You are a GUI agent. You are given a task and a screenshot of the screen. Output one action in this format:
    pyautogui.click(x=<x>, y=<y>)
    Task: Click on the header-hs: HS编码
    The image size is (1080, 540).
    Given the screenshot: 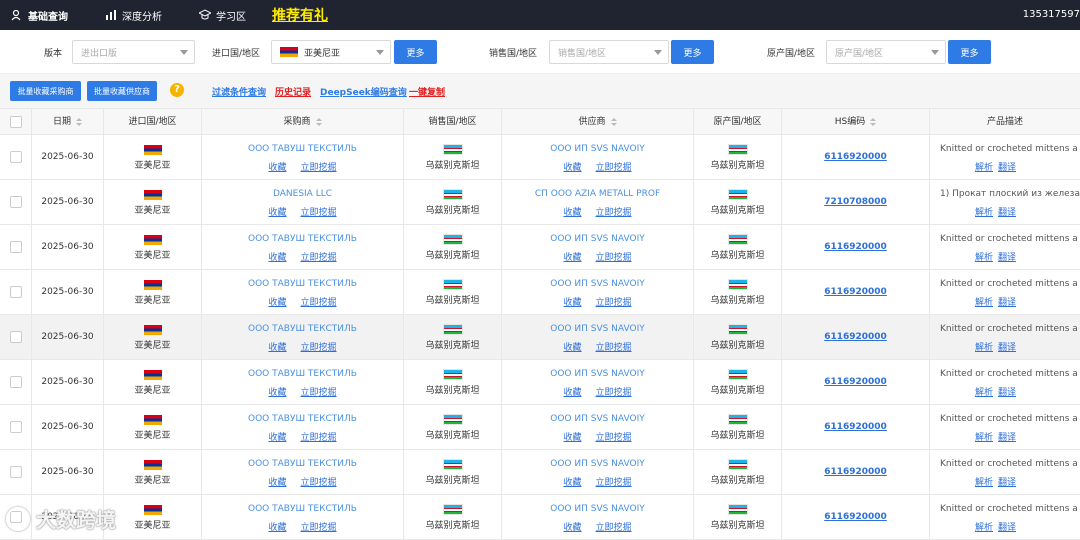 What is the action you would take?
    pyautogui.click(x=856, y=122)
    